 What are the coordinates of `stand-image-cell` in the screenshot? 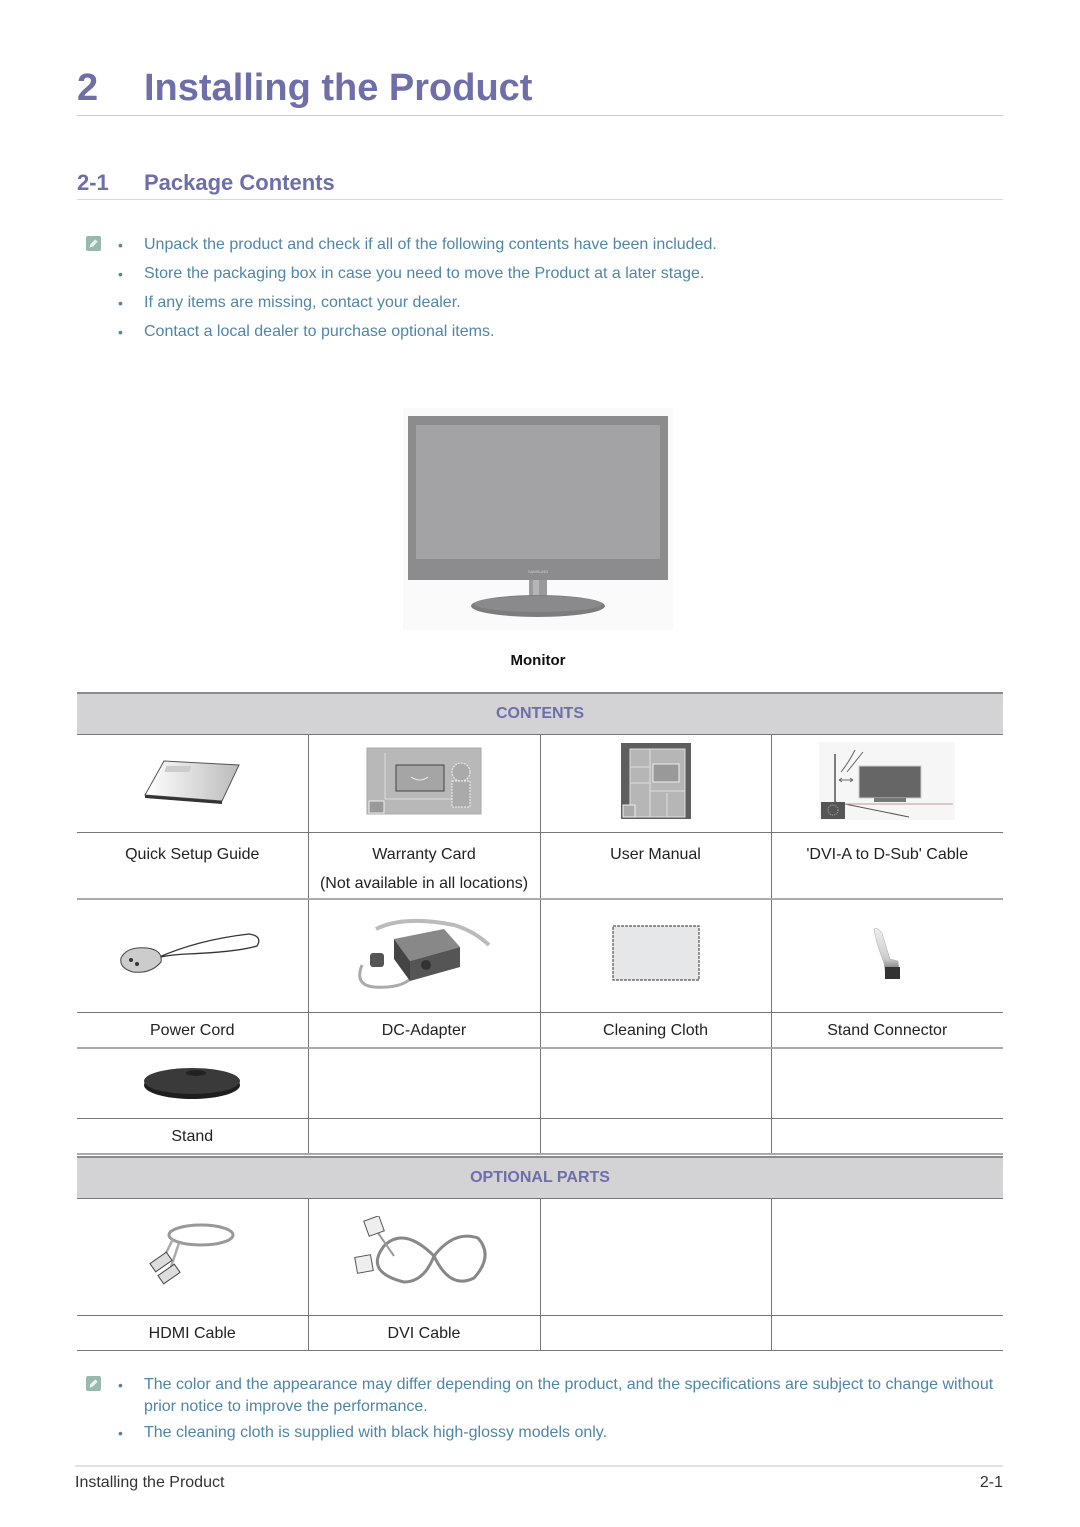 It's located at (193, 1083).